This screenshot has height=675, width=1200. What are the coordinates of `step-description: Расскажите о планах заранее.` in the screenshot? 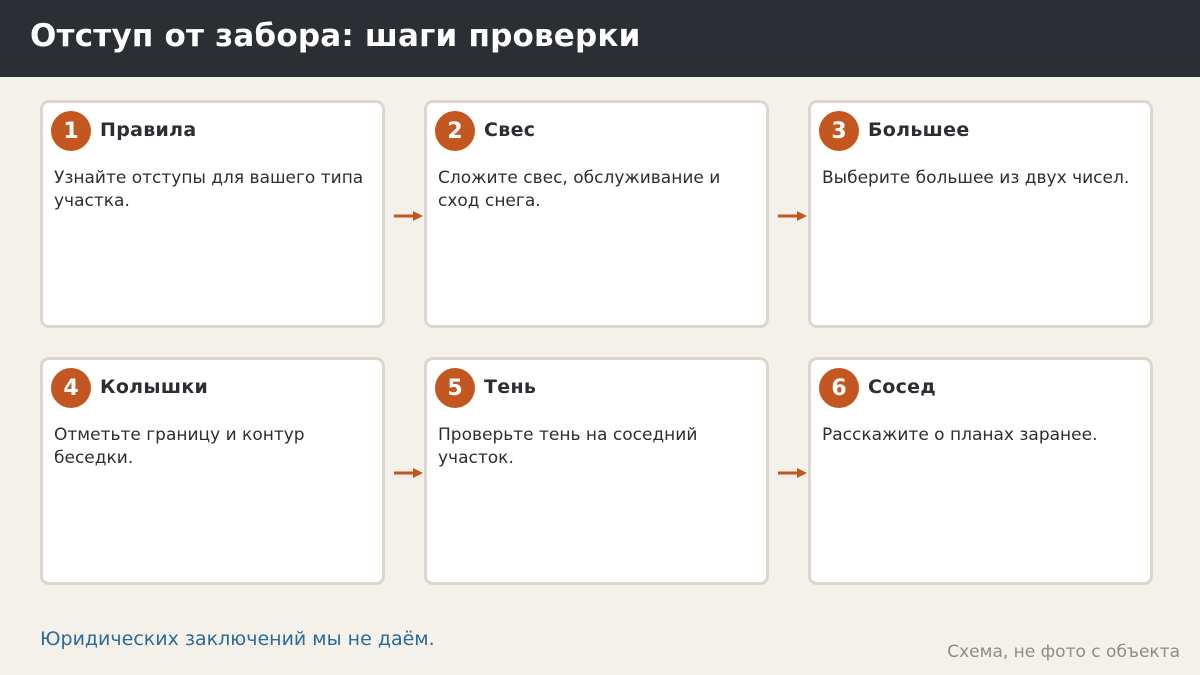 It's located at (960, 435).